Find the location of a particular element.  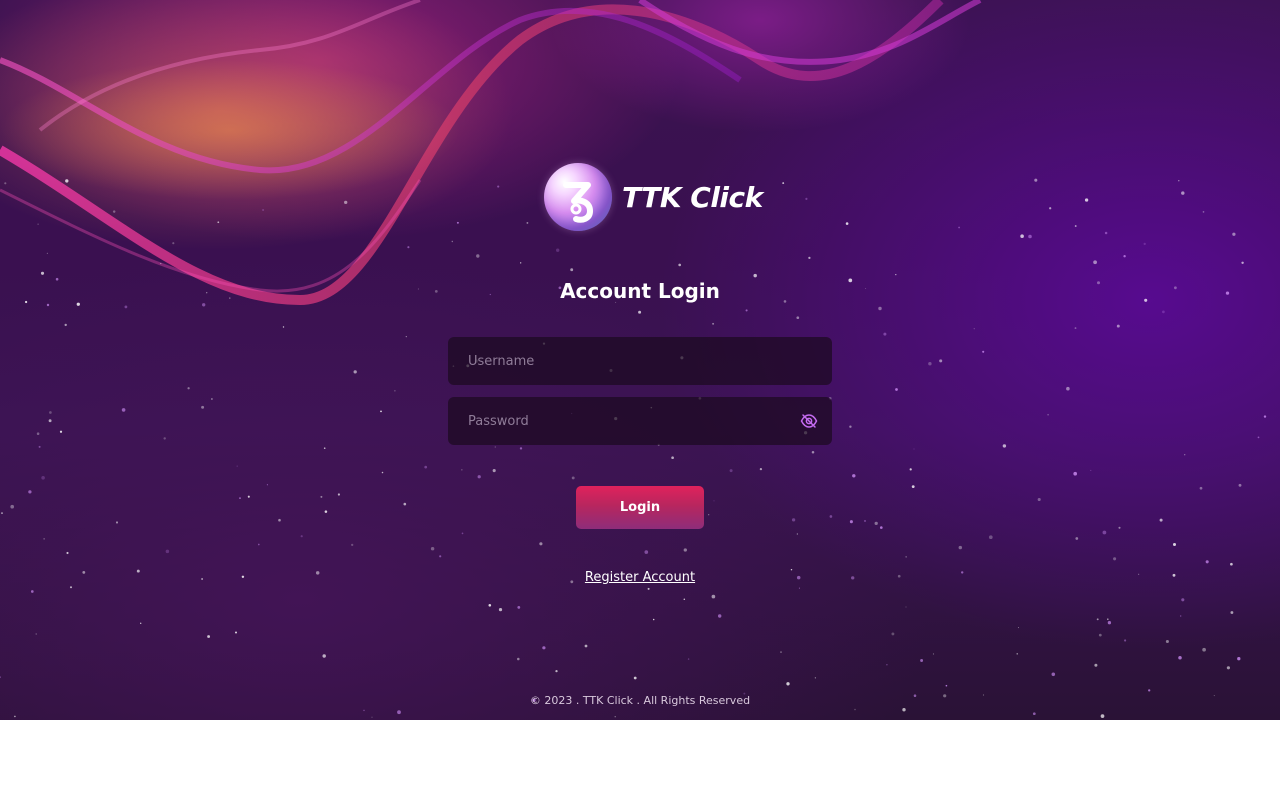

page-title: Account Login is located at coordinates (640, 291).